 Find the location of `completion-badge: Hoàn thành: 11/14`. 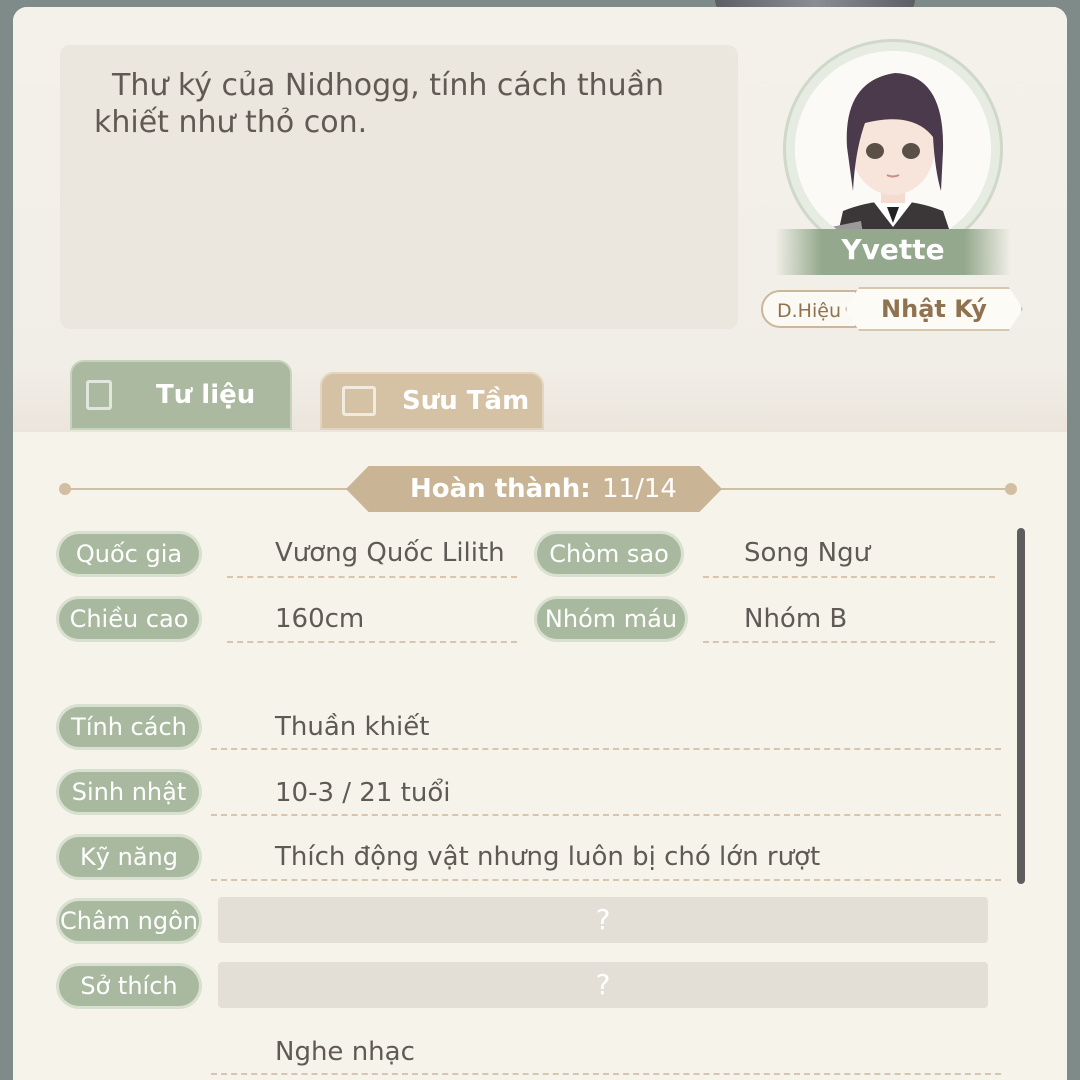

completion-badge: Hoàn thành: 11/14 is located at coordinates (534, 489).